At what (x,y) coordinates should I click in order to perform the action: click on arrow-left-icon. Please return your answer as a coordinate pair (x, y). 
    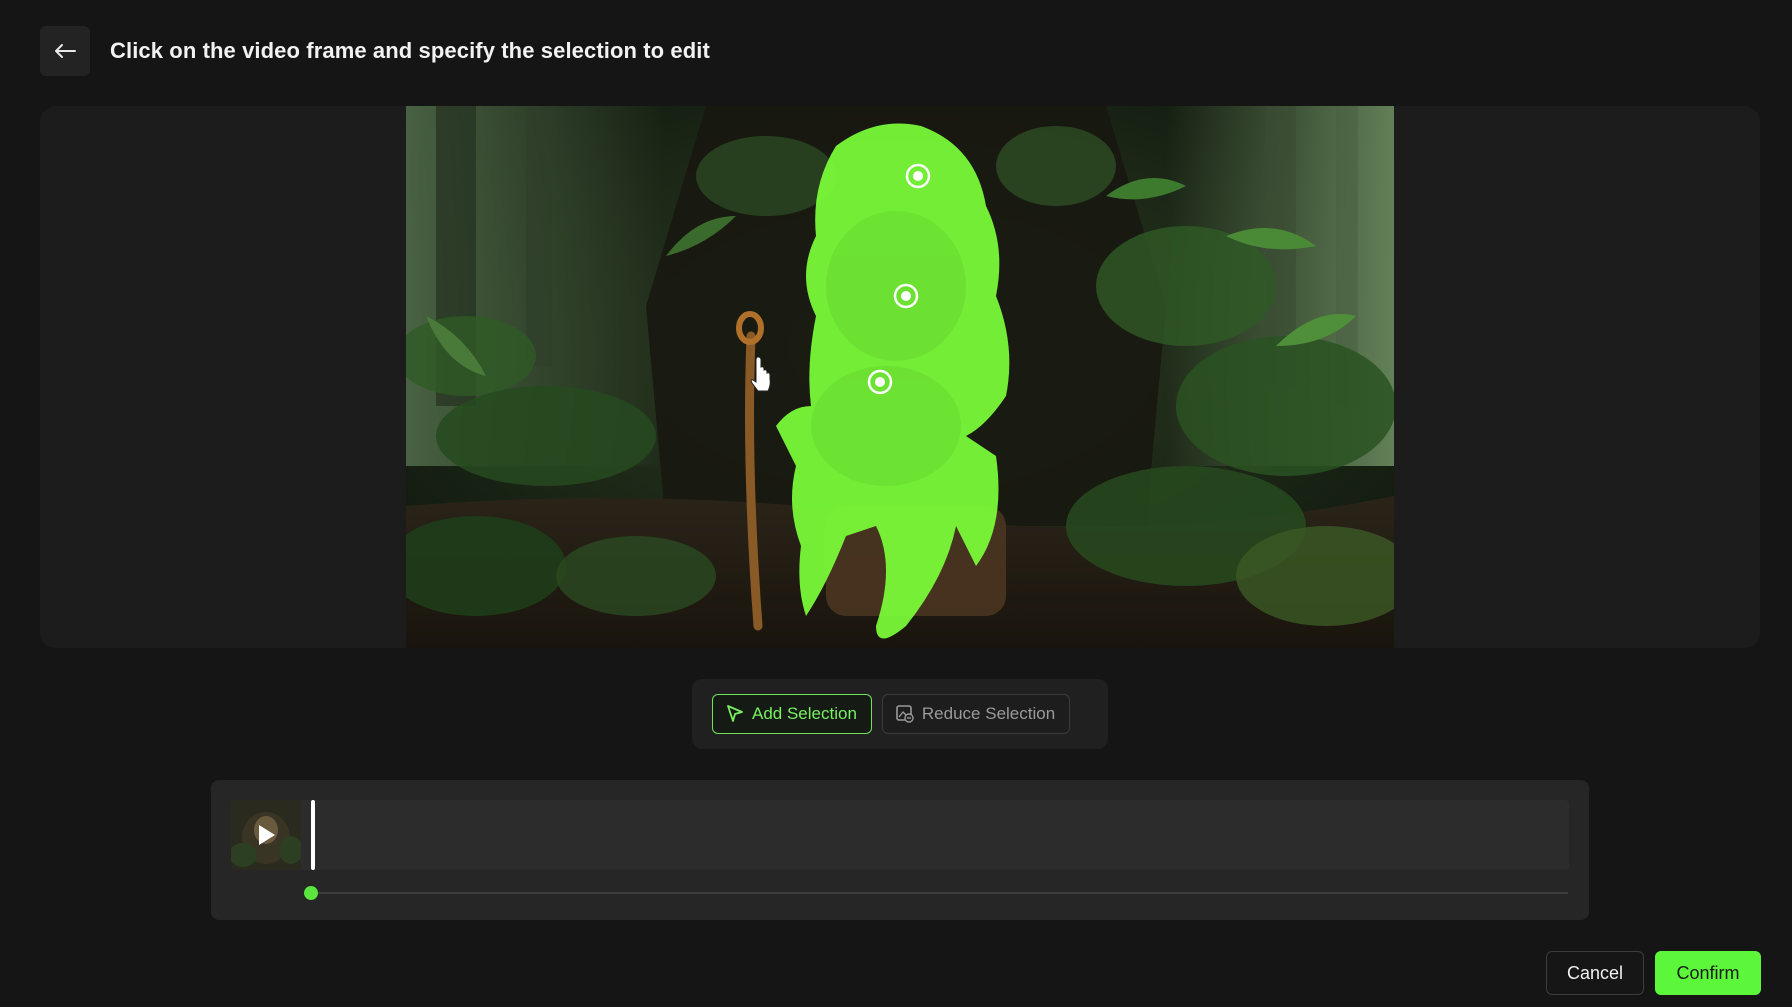
    Looking at the image, I should click on (65, 51).